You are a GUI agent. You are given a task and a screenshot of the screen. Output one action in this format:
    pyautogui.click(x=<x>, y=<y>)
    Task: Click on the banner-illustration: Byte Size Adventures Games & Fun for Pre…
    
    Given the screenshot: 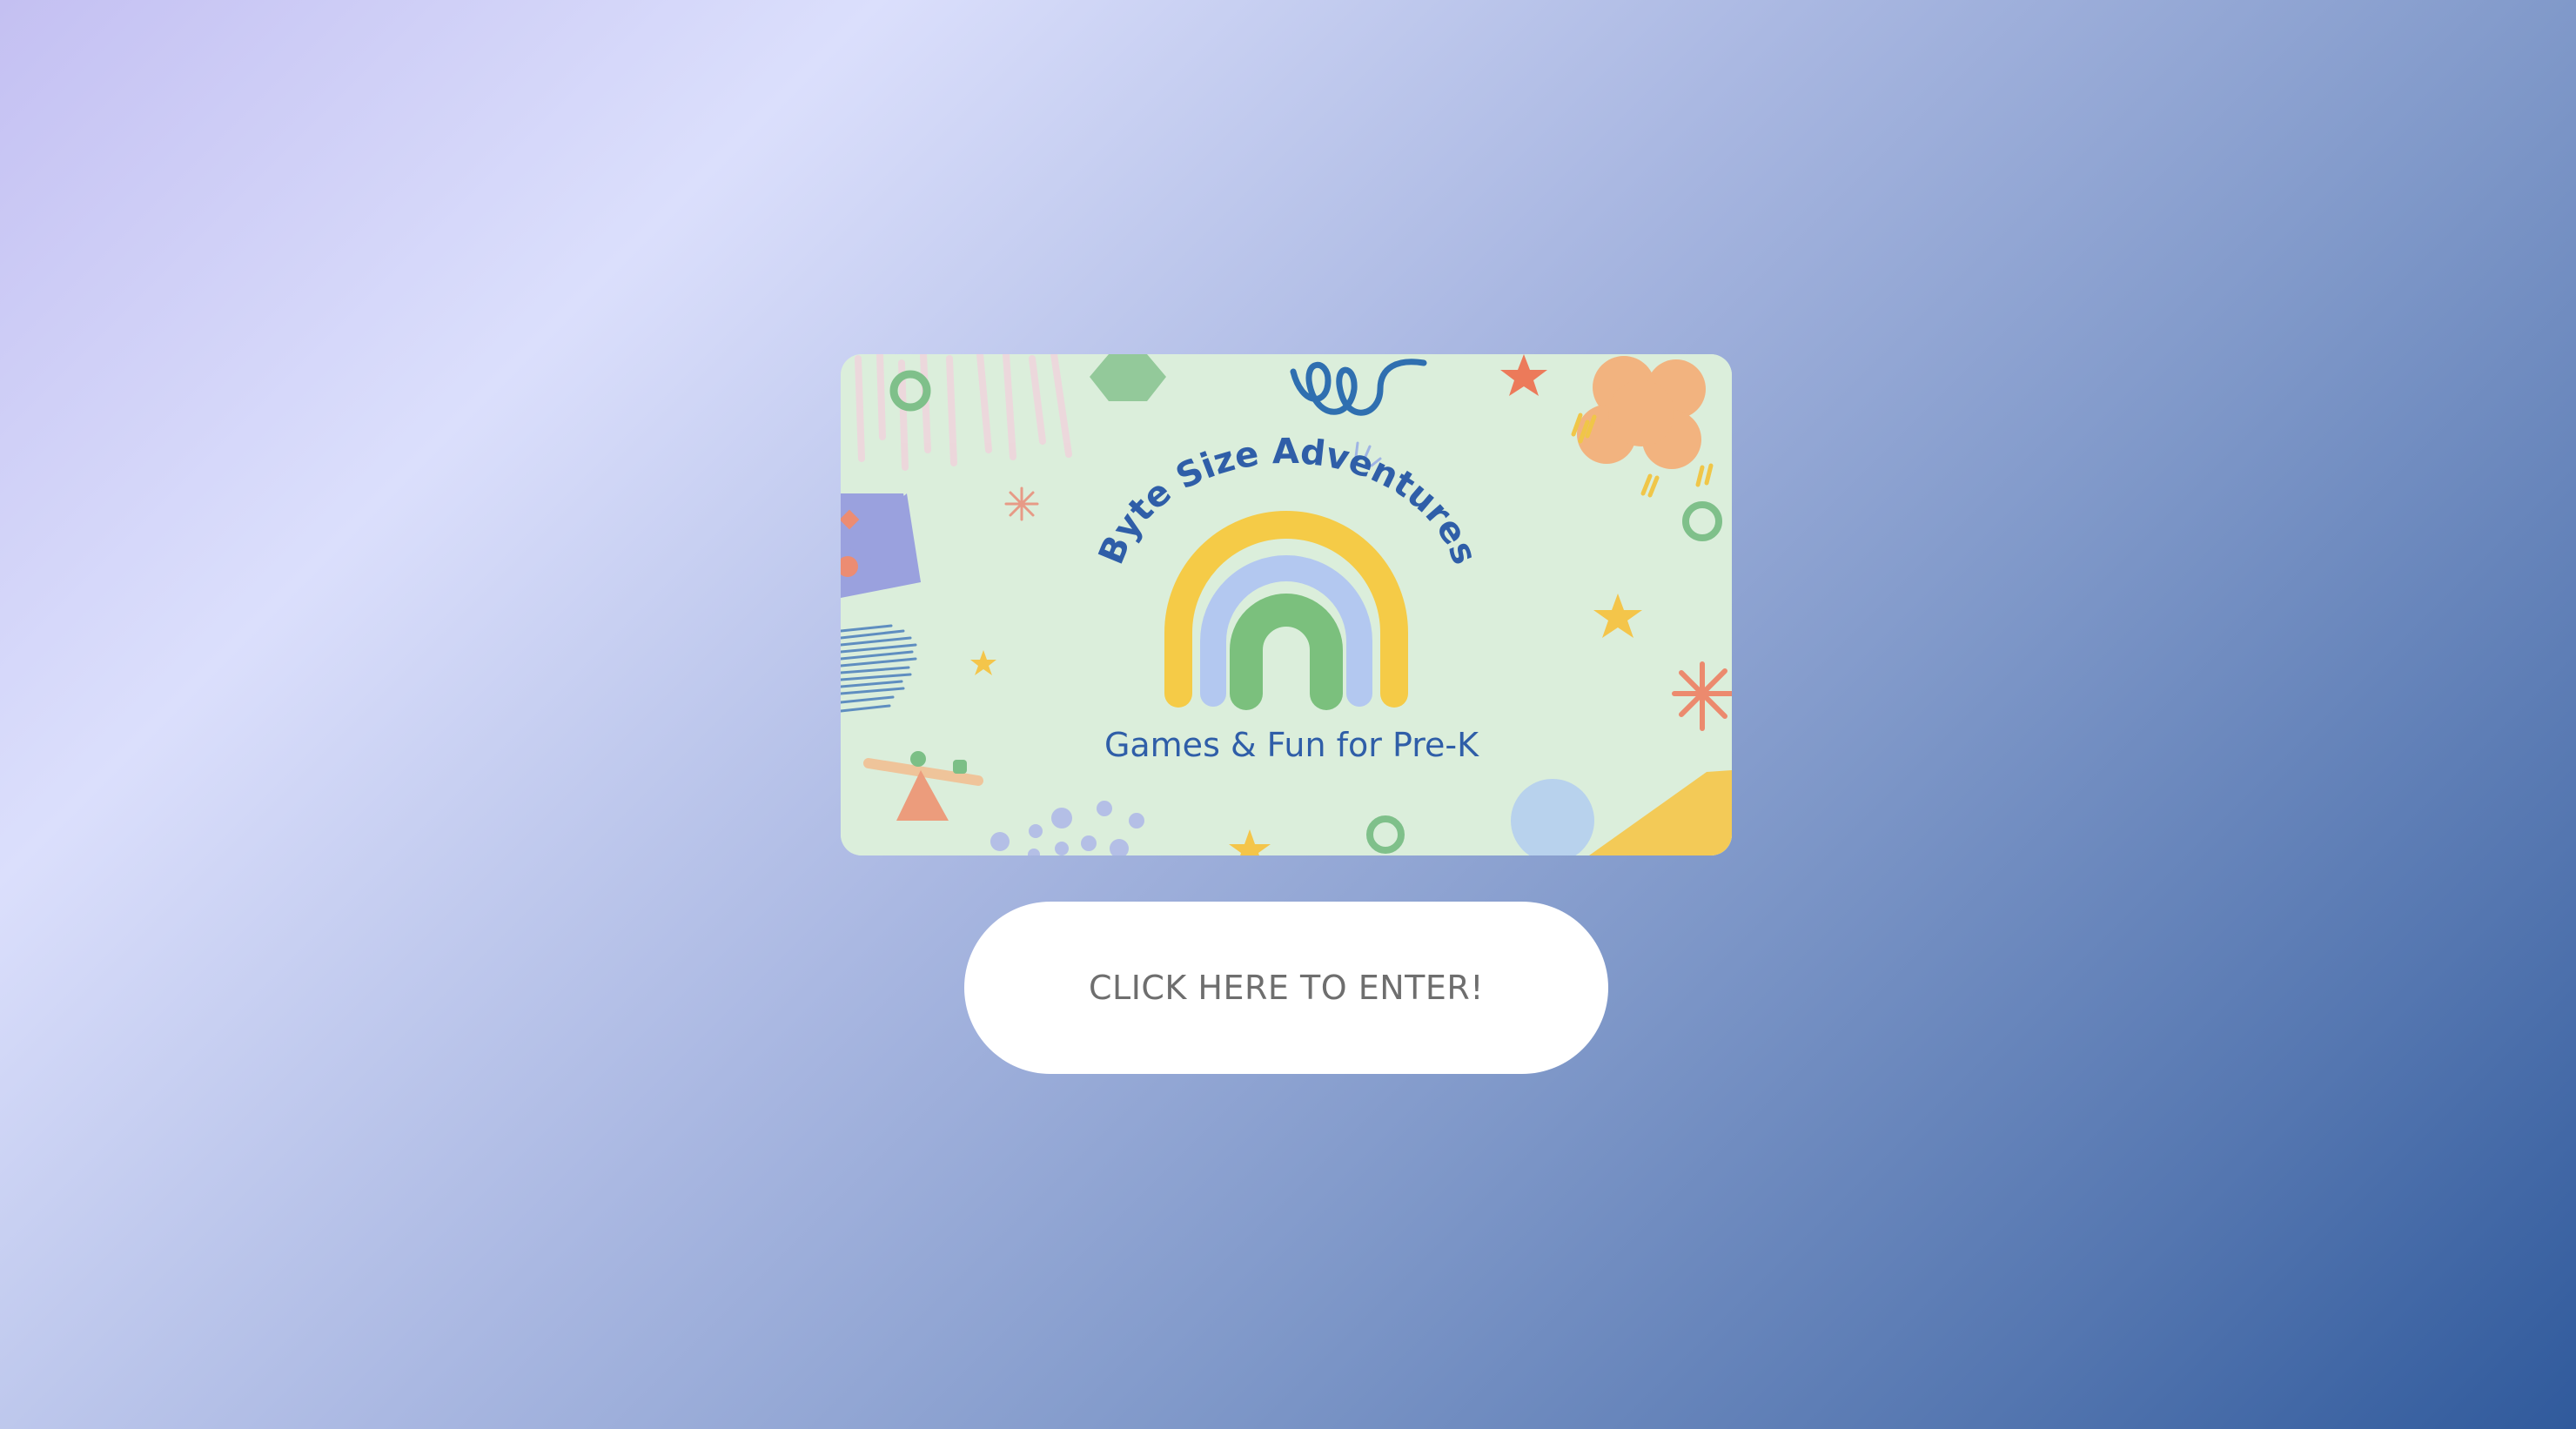 What is the action you would take?
    pyautogui.click(x=1286, y=604)
    